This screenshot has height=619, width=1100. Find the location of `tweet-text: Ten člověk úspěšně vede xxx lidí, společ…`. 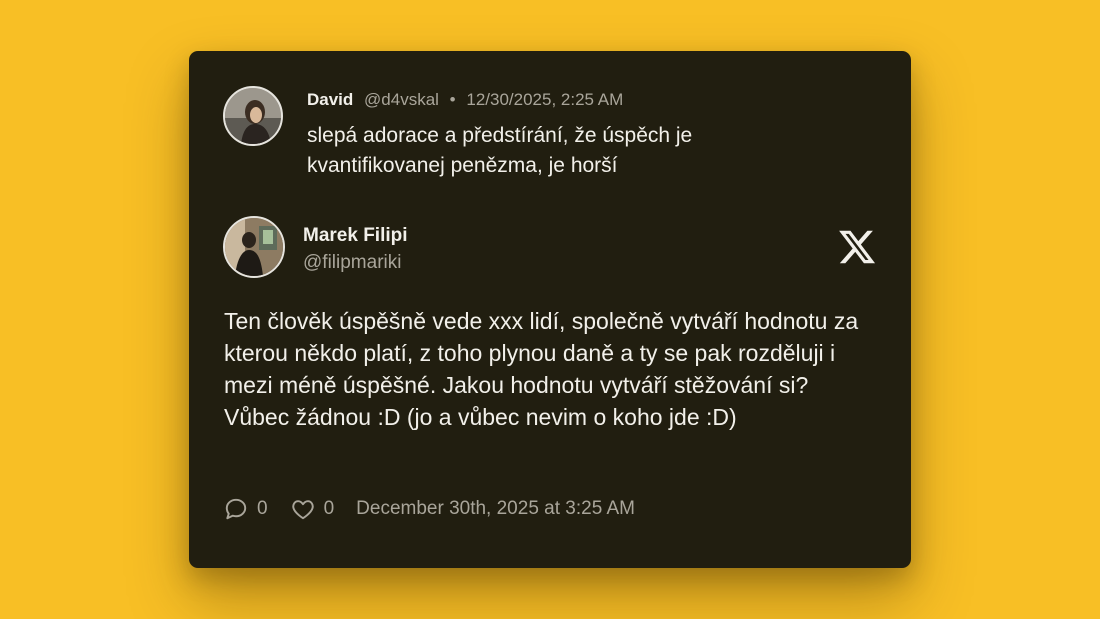

tweet-text: Ten člověk úspěšně vede xxx lidí, společ… is located at coordinates (541, 369).